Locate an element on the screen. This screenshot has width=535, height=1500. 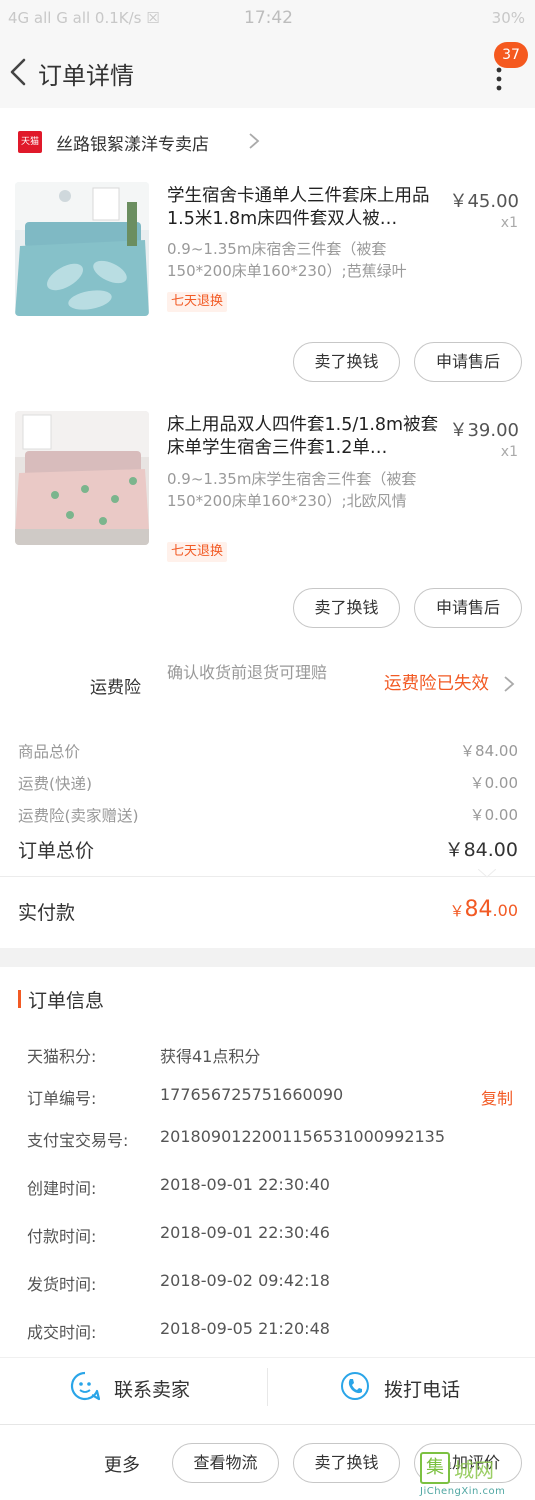
order-total-label: 订单总价 is located at coordinates (56, 851).